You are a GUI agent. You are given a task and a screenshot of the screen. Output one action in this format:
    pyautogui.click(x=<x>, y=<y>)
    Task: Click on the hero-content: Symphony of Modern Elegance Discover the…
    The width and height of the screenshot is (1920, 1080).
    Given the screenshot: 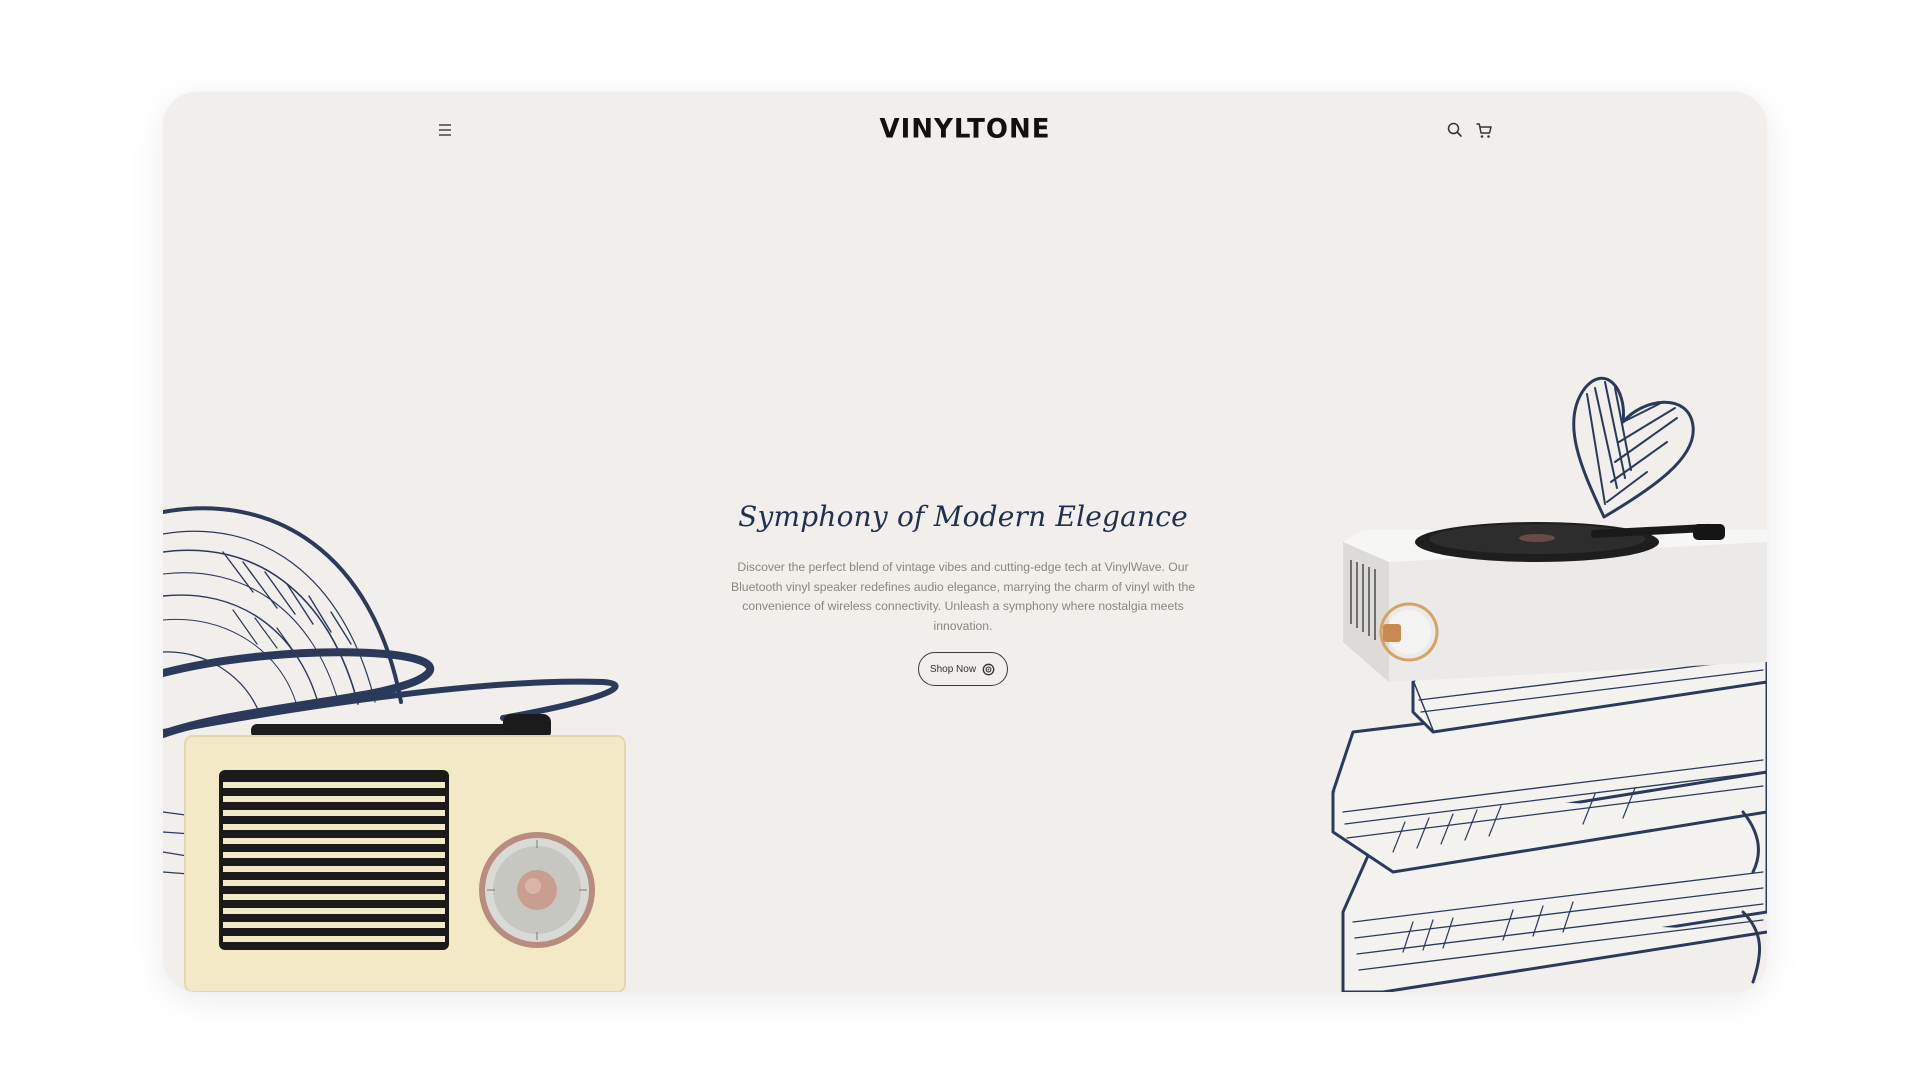 What is the action you would take?
    pyautogui.click(x=963, y=589)
    